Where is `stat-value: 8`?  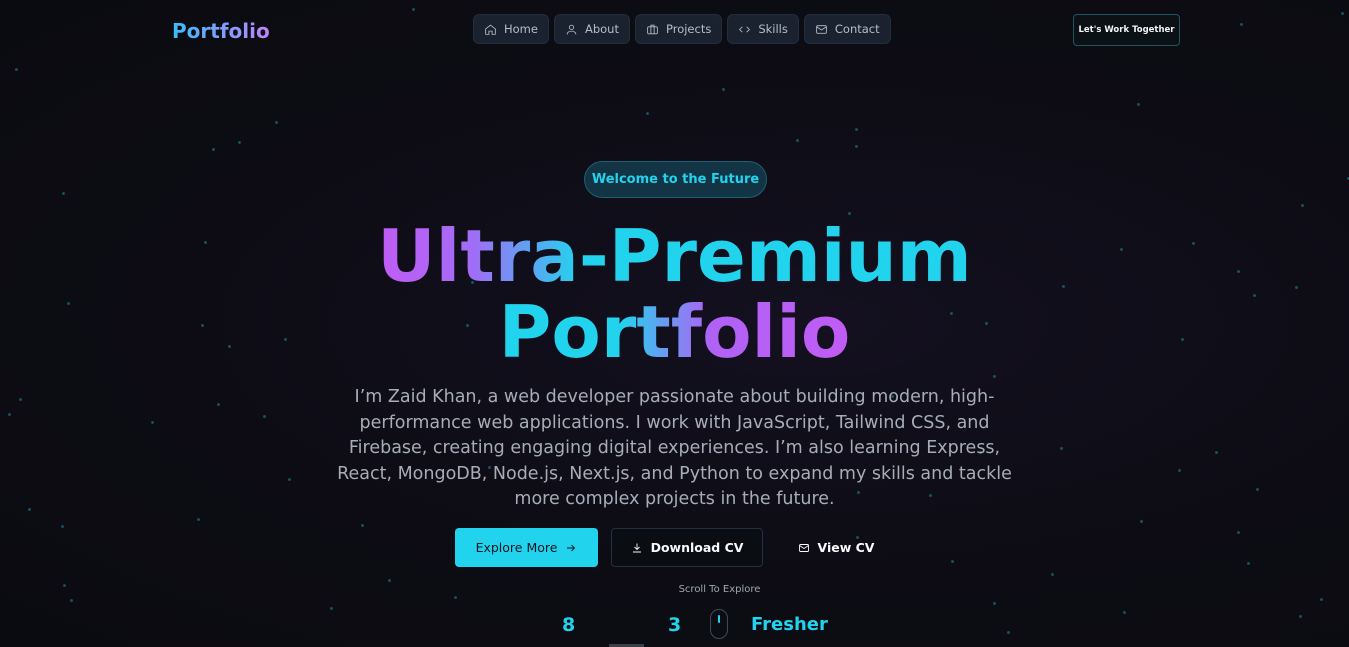
stat-value: 8 is located at coordinates (569, 625).